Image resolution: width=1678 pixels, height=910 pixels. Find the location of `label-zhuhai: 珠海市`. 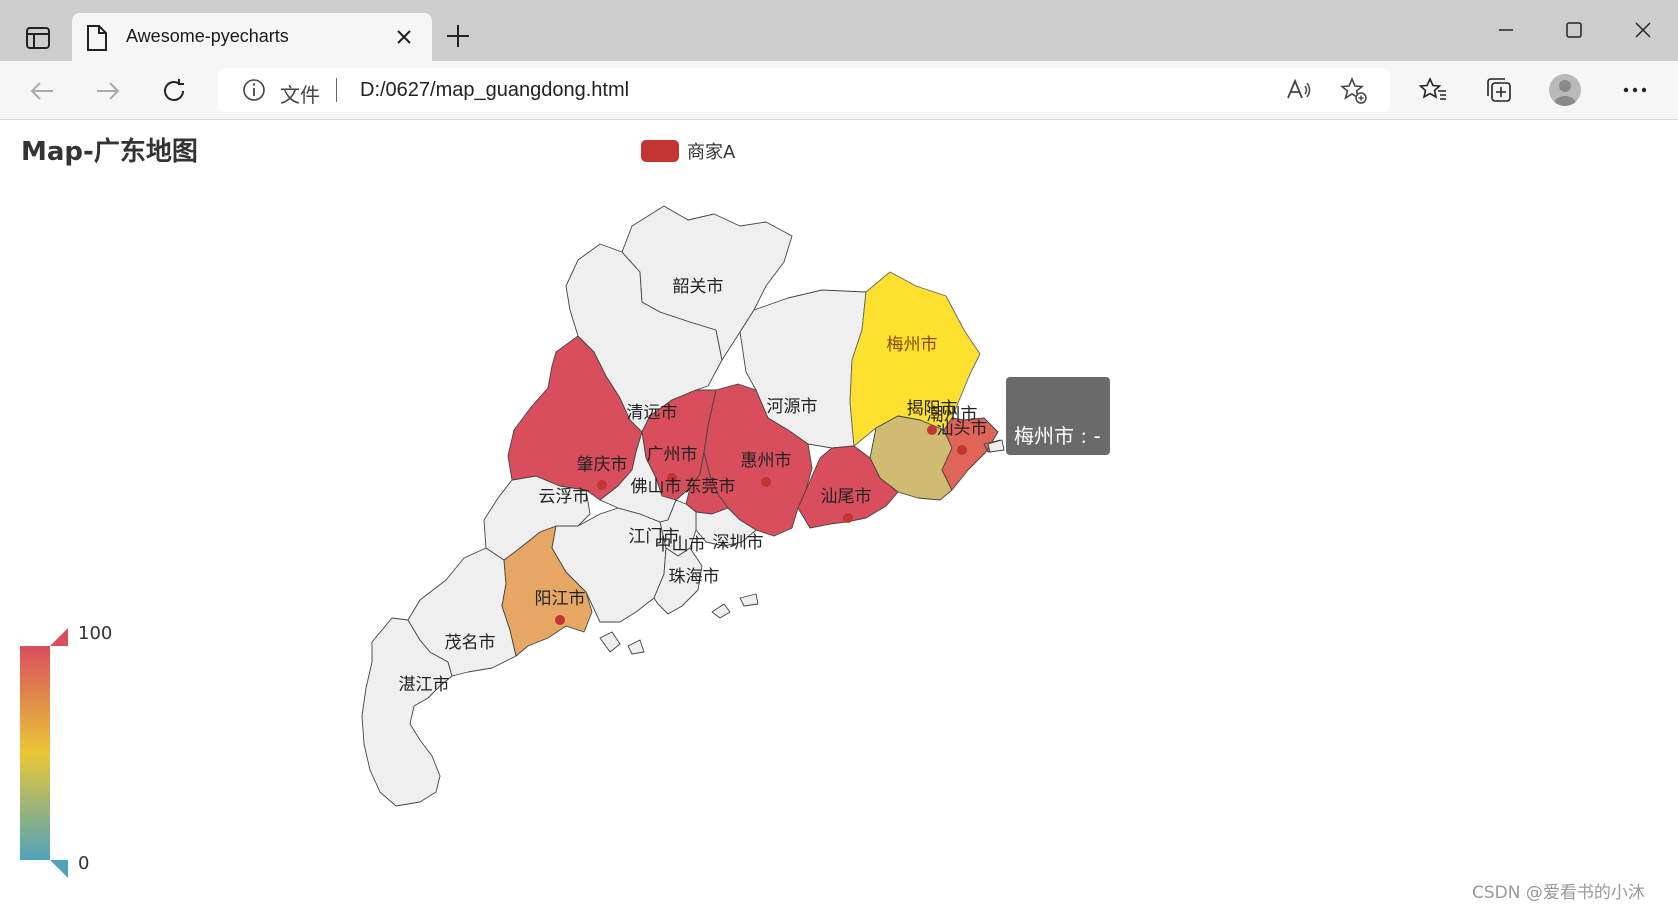

label-zhuhai: 珠海市 is located at coordinates (694, 577).